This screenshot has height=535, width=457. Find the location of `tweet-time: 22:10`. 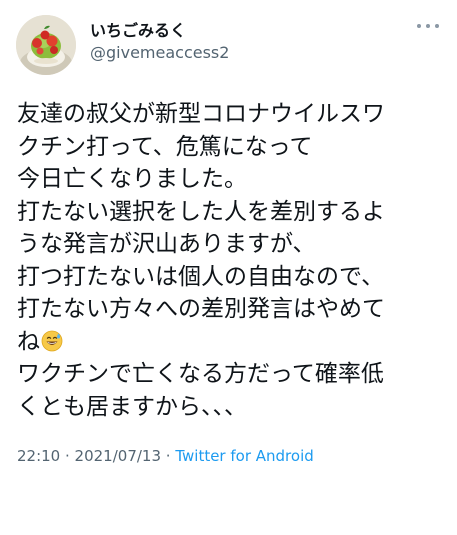

tweet-time: 22:10 is located at coordinates (38, 456).